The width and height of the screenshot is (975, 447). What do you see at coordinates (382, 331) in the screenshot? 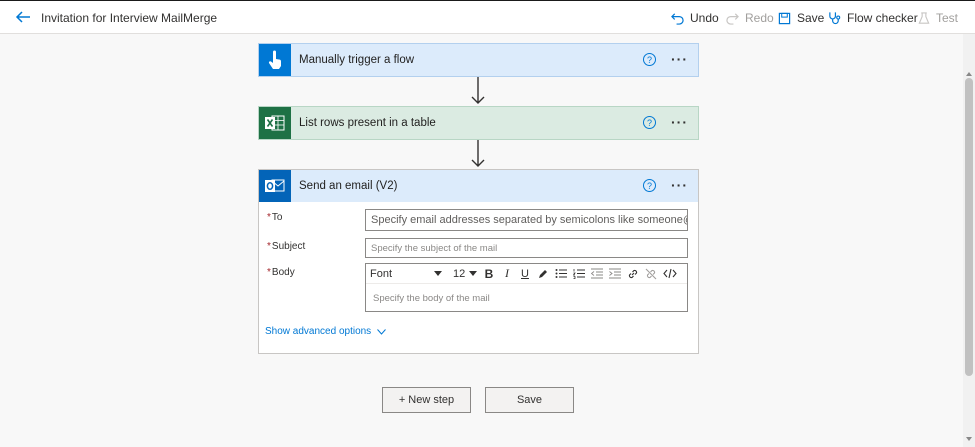
I see `chevron-down-icon` at bounding box center [382, 331].